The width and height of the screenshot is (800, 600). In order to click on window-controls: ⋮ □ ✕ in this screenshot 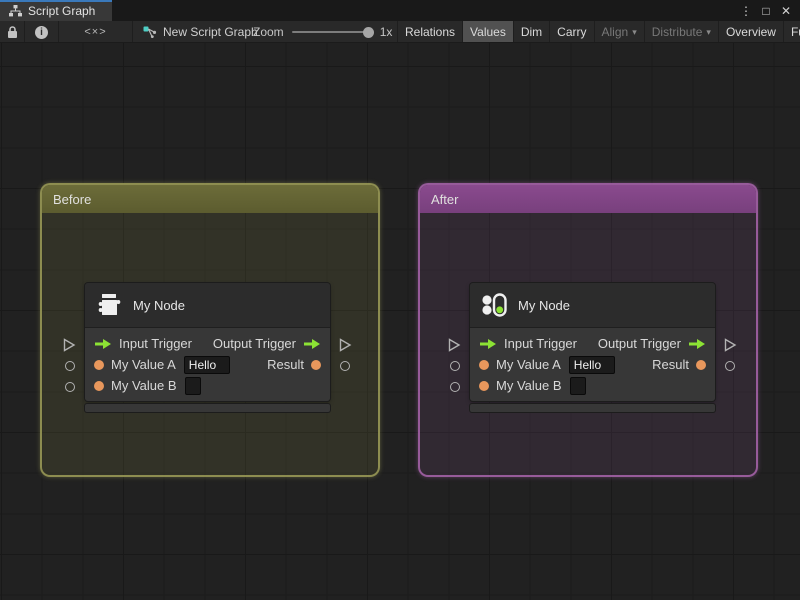, I will do `click(769, 10)`.